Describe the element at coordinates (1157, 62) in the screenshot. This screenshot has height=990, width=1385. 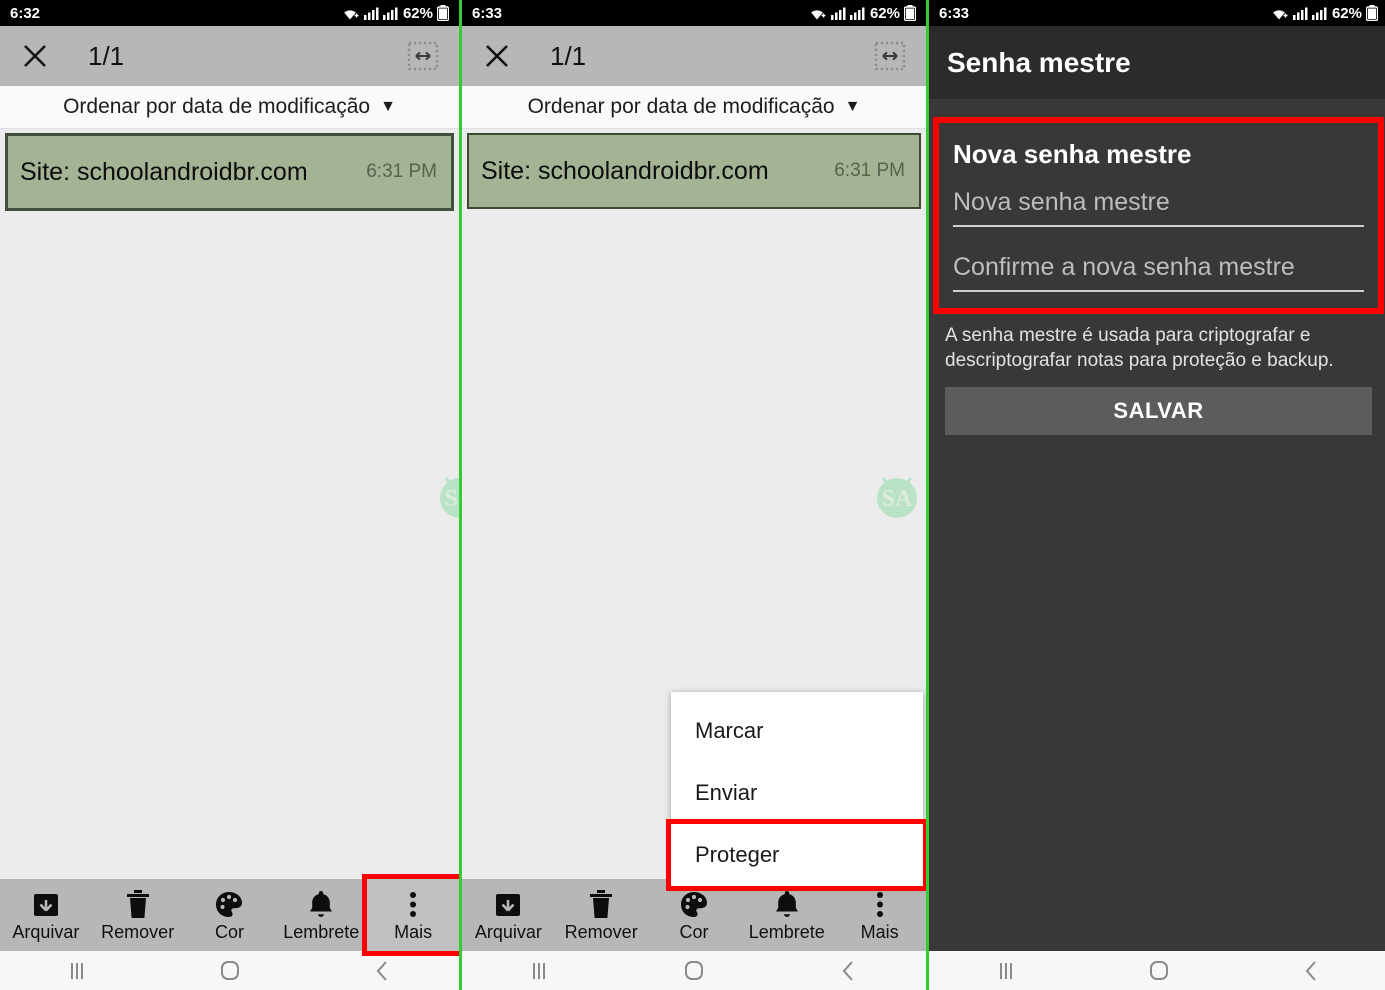
I see `app-bar: Senha mestre` at that location.